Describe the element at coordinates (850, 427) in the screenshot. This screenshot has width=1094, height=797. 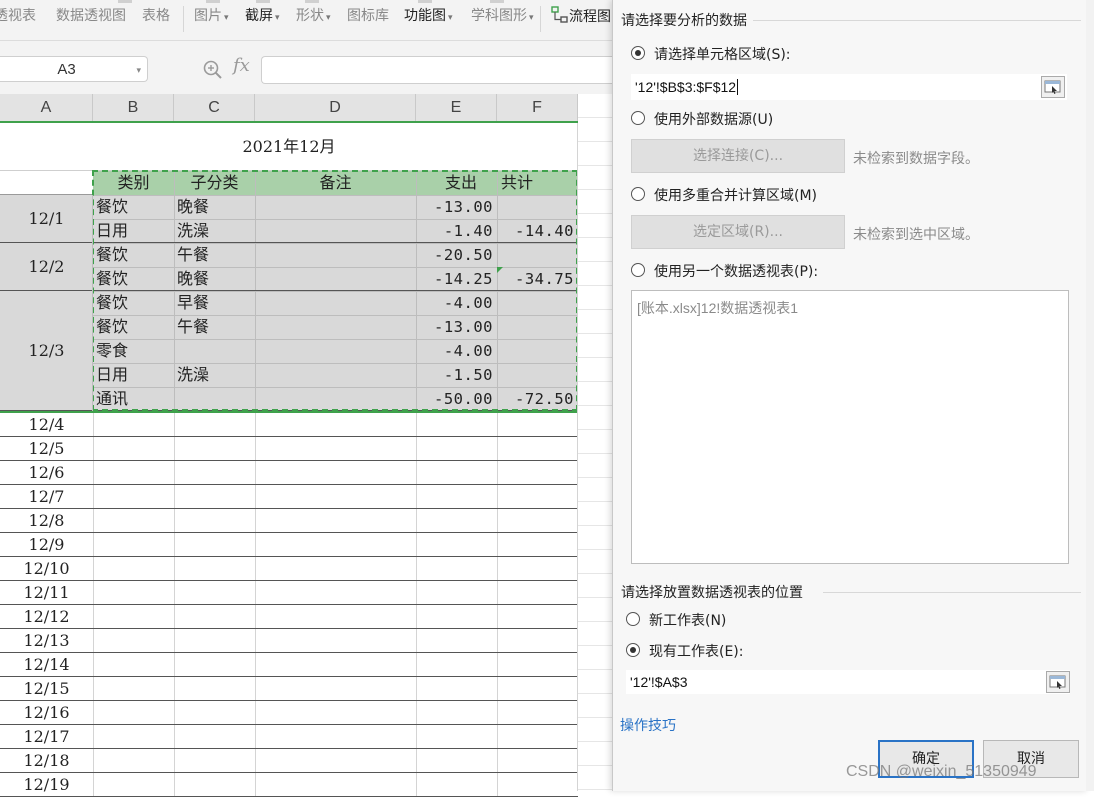
I see `pivot-table-list: [账本.xlsx]12!数据透视表1` at that location.